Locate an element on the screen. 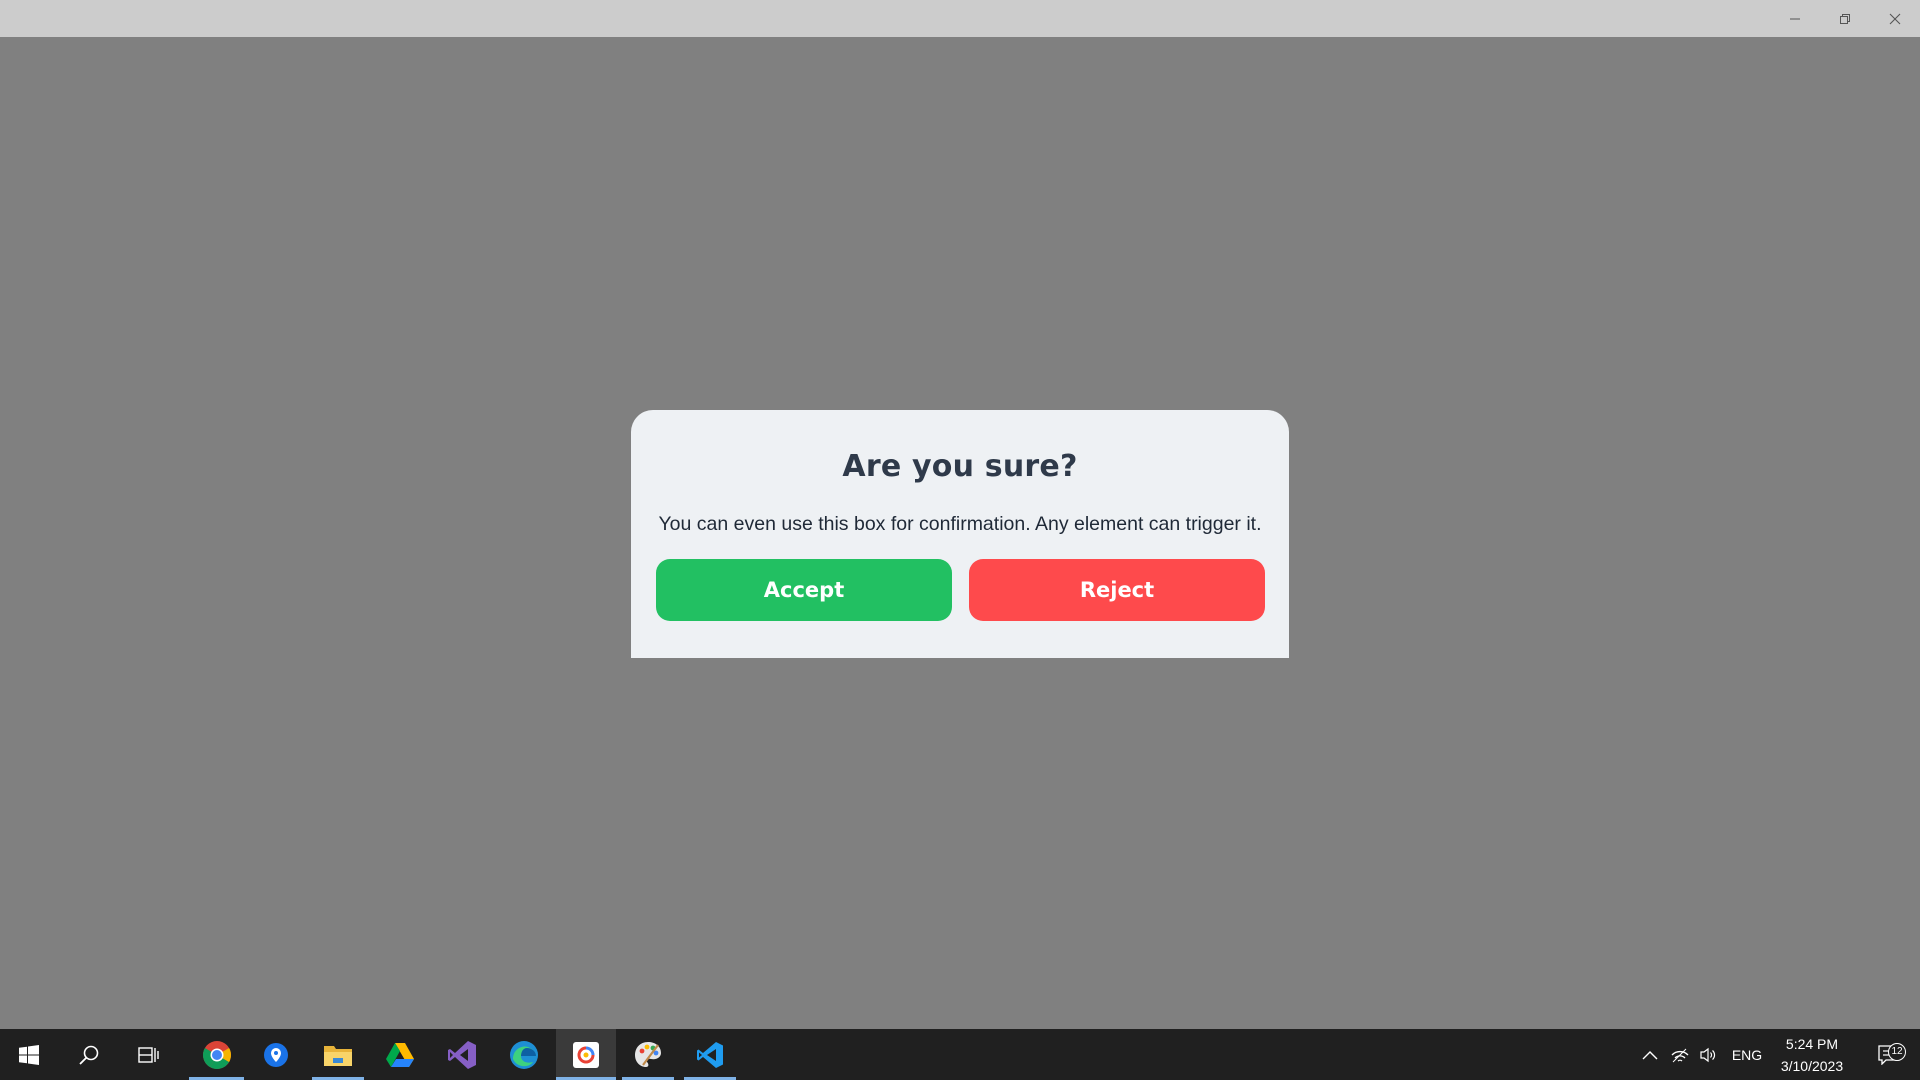  taskbar: ENG 5:24 PM 3/10/2023 12 is located at coordinates (960, 1054).